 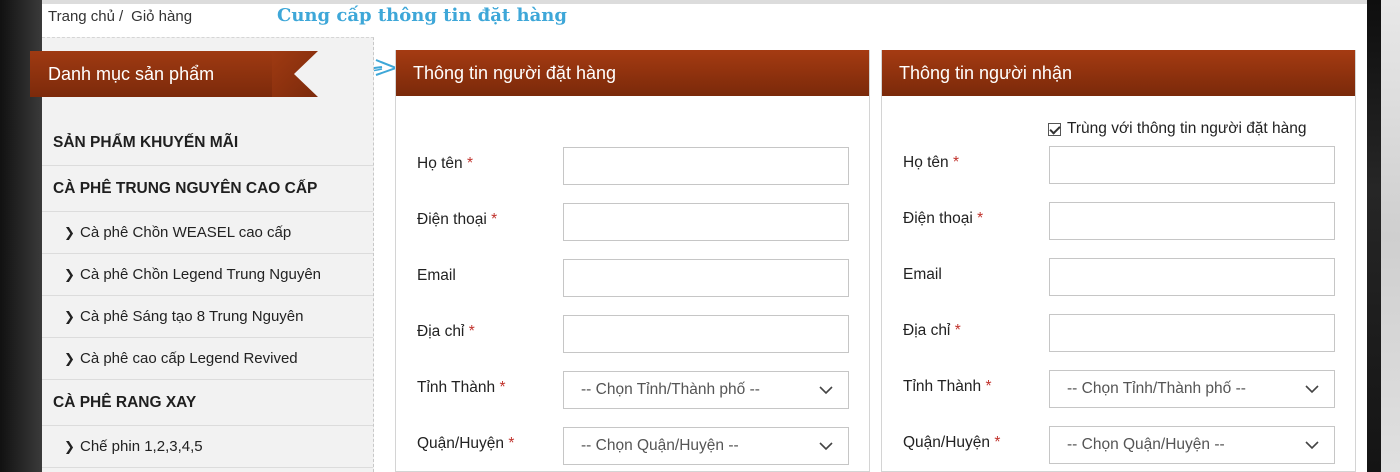 I want to click on receiver-province-select: -- Chọn Tỉnh/Thành phố --, so click(x=1192, y=389).